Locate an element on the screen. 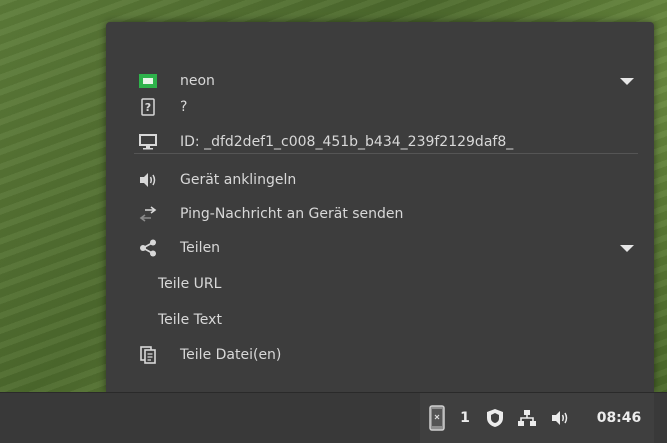 The height and width of the screenshot is (443, 667). device-type-label: ? is located at coordinates (184, 107).